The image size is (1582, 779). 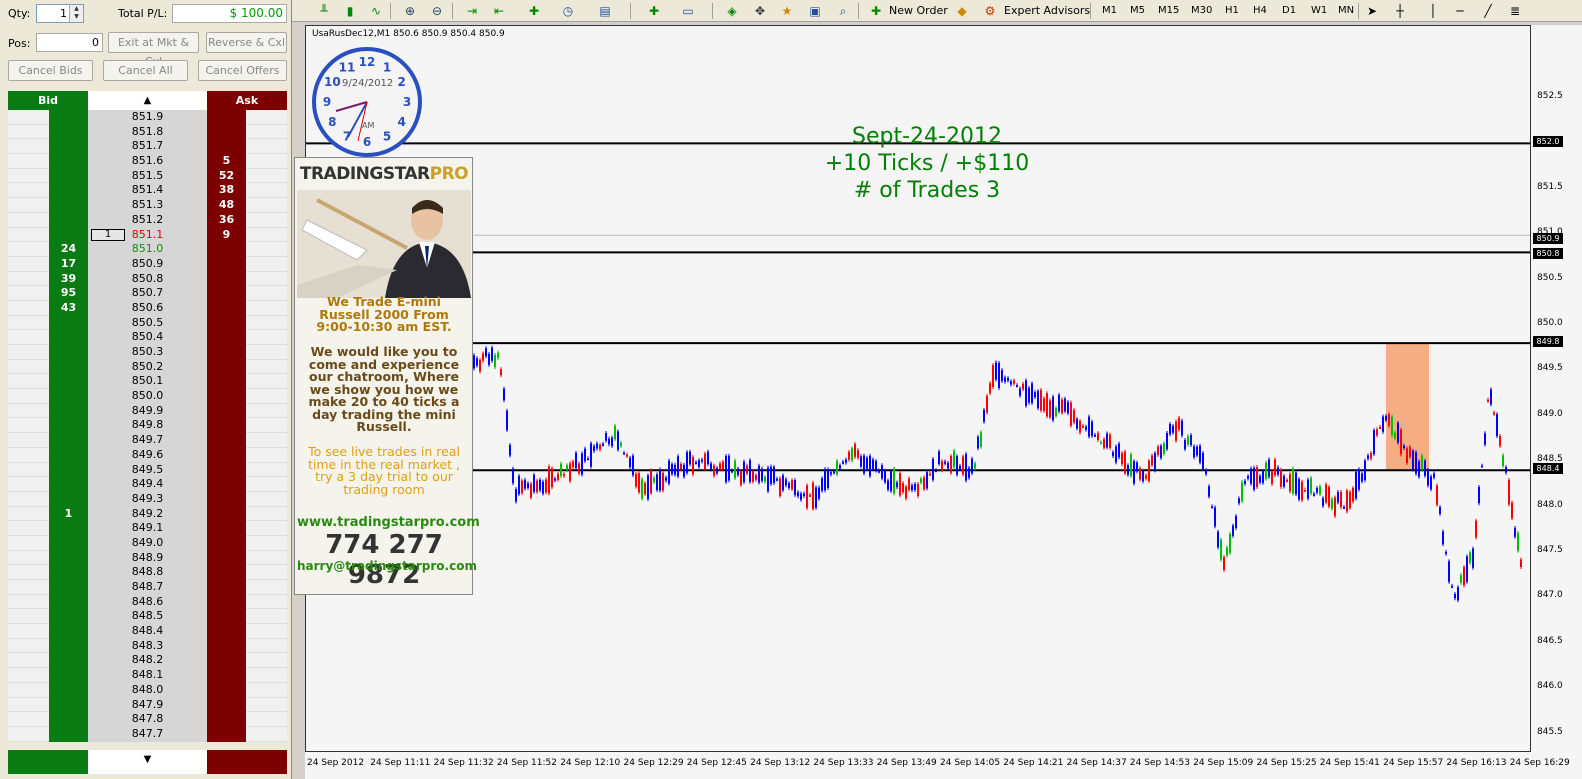 I want to click on bid-size-cell: 95, so click(x=68, y=293).